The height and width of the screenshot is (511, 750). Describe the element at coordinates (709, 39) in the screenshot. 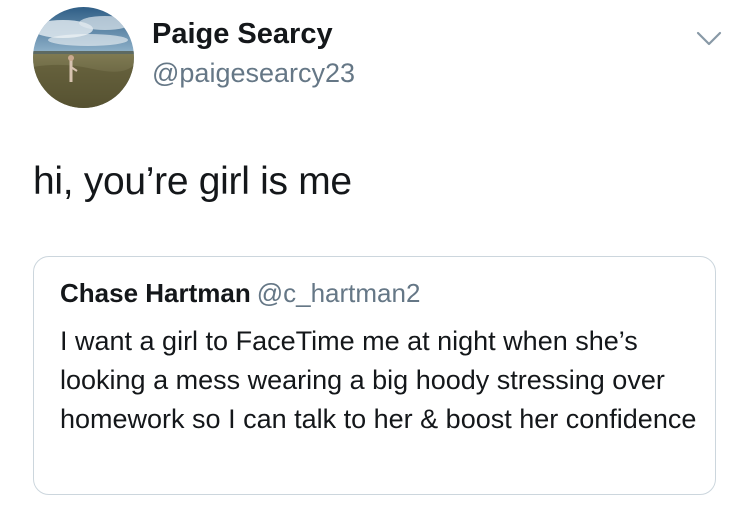

I see `chevron-down-icon` at that location.